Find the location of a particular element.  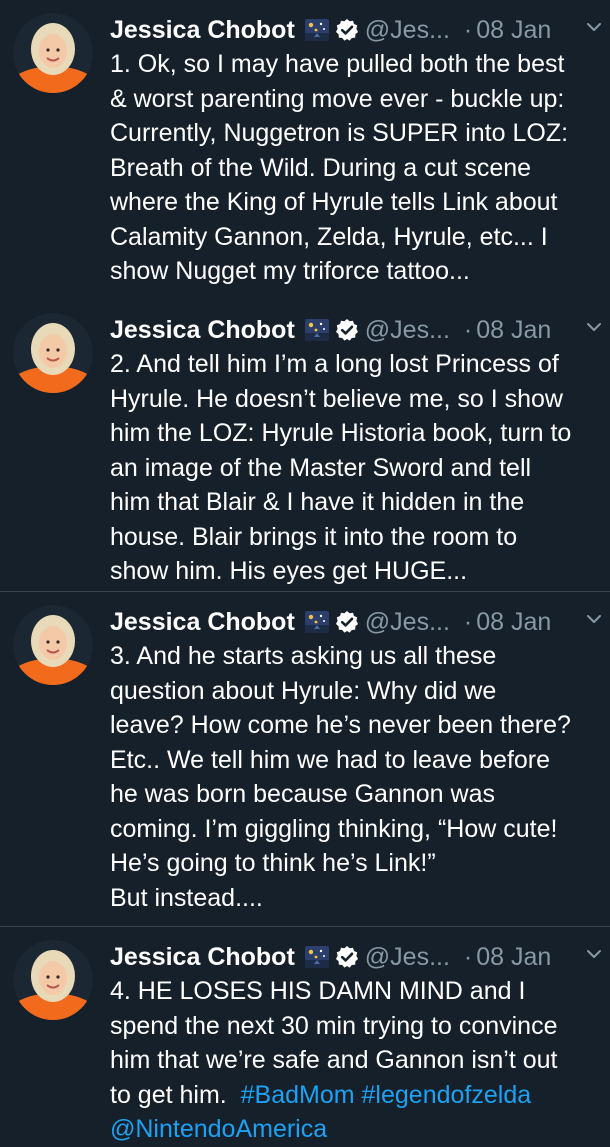

mention-link: @NintendoAmerica is located at coordinates (218, 1129).